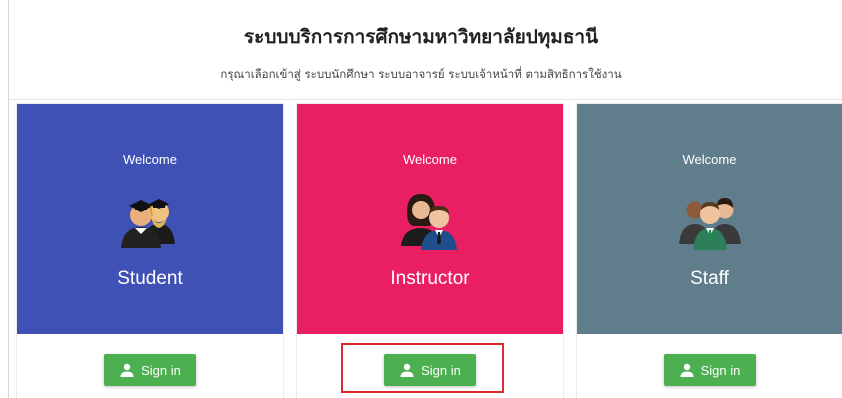  What do you see at coordinates (421, 37) in the screenshot?
I see `page-title: ระบบบริการการศึกษามหาวิทยาลัยปทุมธานี` at bounding box center [421, 37].